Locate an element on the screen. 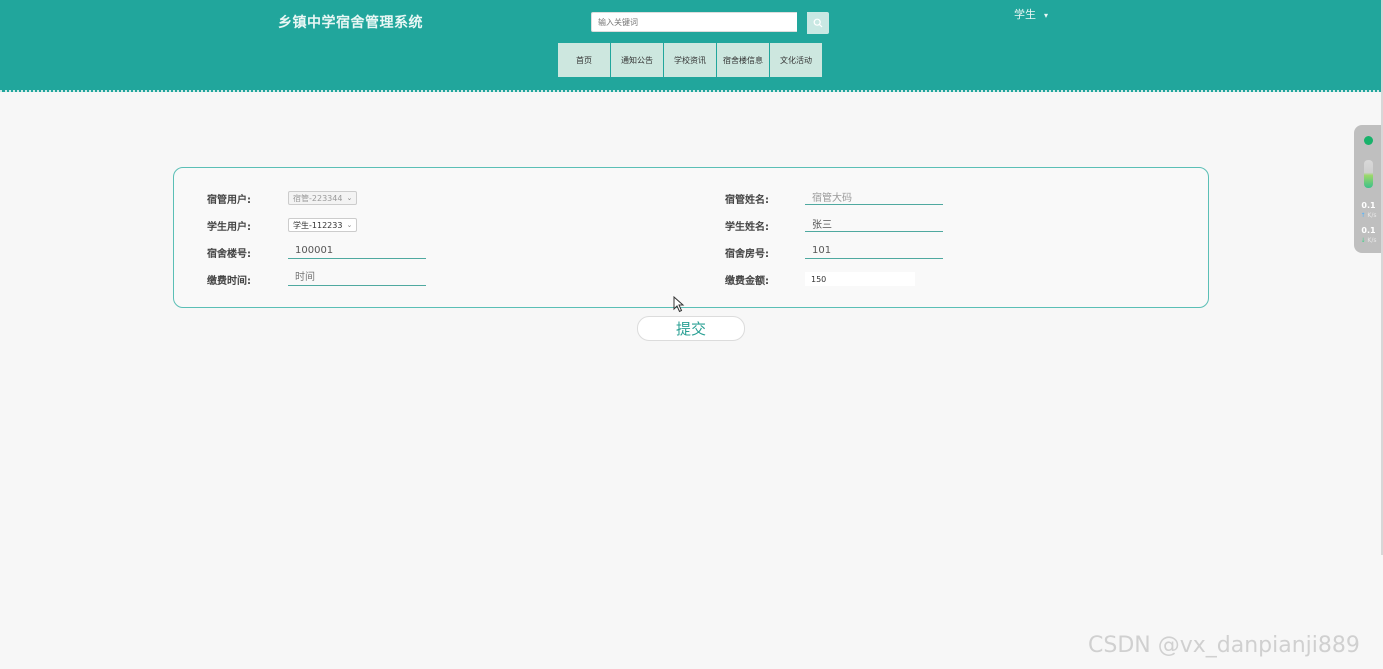 The image size is (1383, 669). room-number-label: 宿舍房号: is located at coordinates (747, 254).